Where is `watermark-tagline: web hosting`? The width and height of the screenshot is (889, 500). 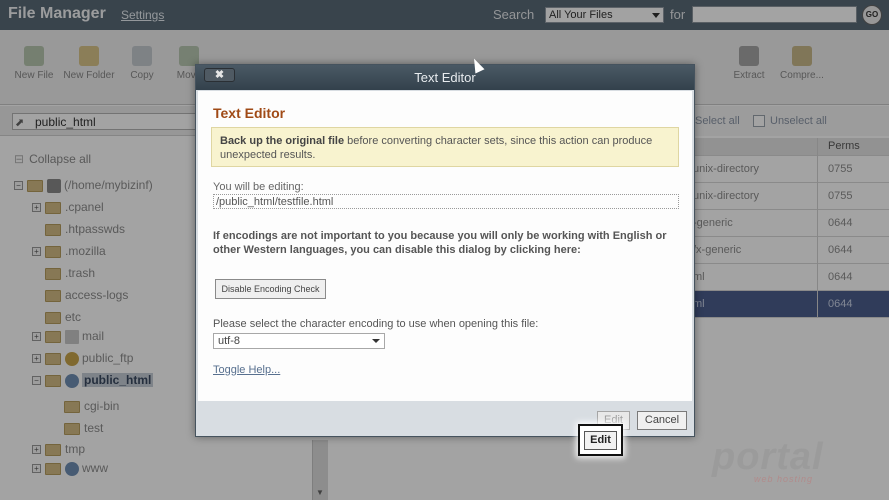 watermark-tagline: web hosting is located at coordinates (784, 479).